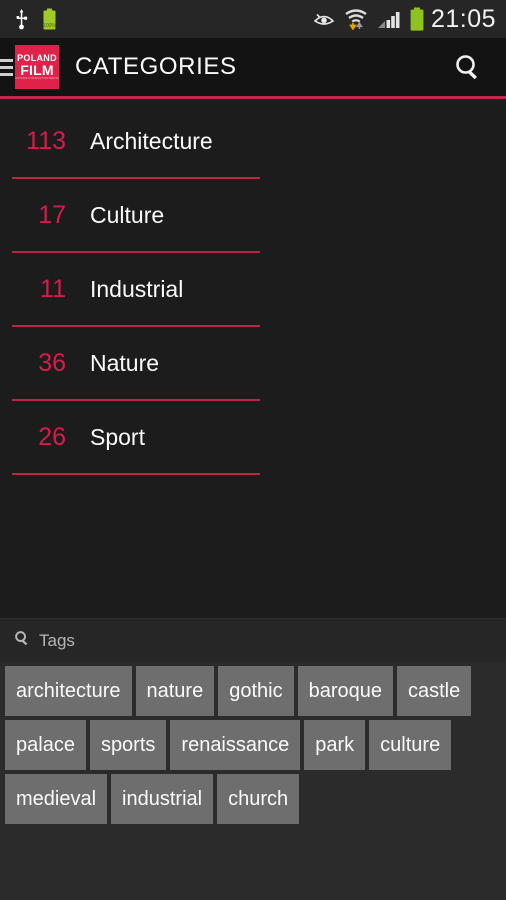 Image resolution: width=506 pixels, height=900 pixels. I want to click on logo-line-2: FILM, so click(37, 70).